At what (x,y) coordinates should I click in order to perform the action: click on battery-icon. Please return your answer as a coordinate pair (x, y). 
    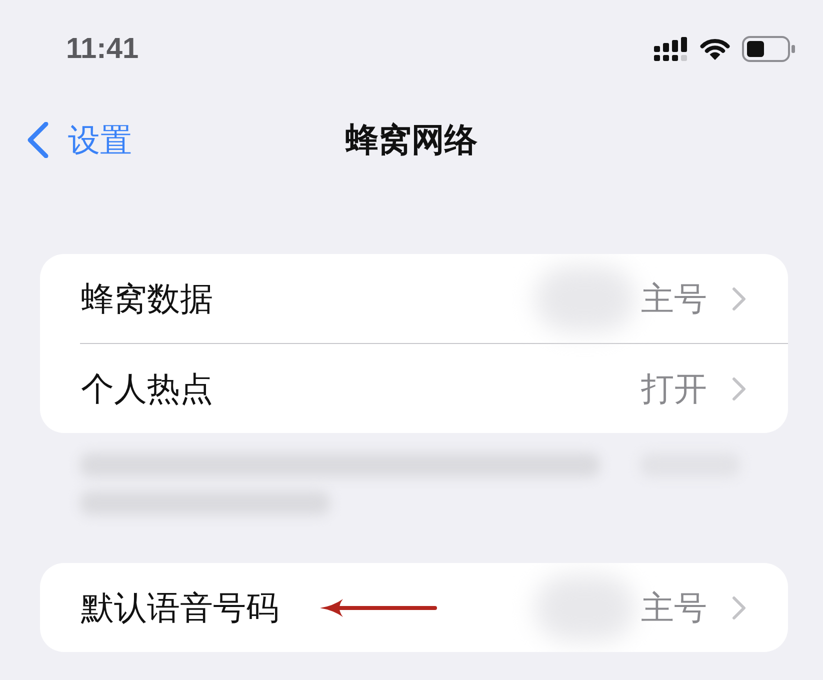
    Looking at the image, I should click on (769, 49).